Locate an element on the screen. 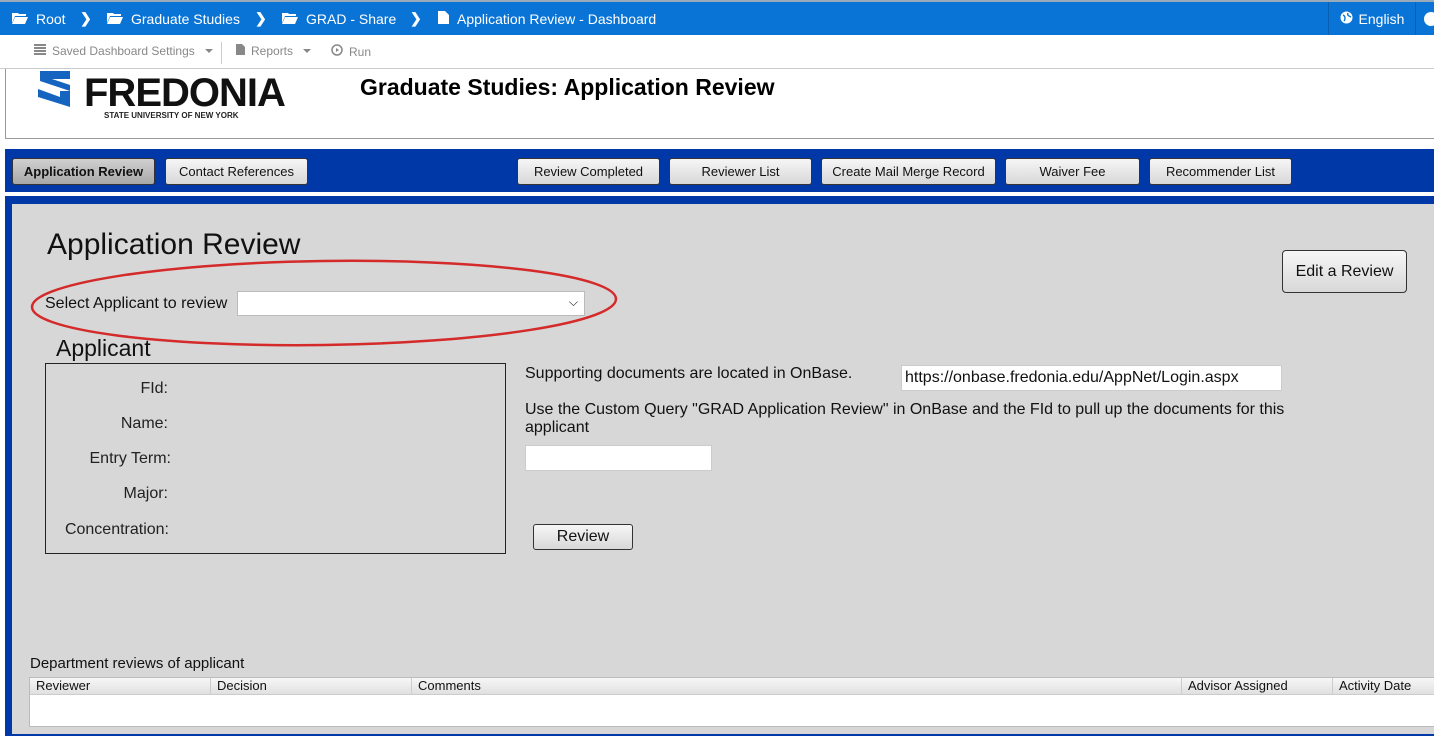 The width and height of the screenshot is (1434, 736). col-decision: Decision is located at coordinates (311, 686).